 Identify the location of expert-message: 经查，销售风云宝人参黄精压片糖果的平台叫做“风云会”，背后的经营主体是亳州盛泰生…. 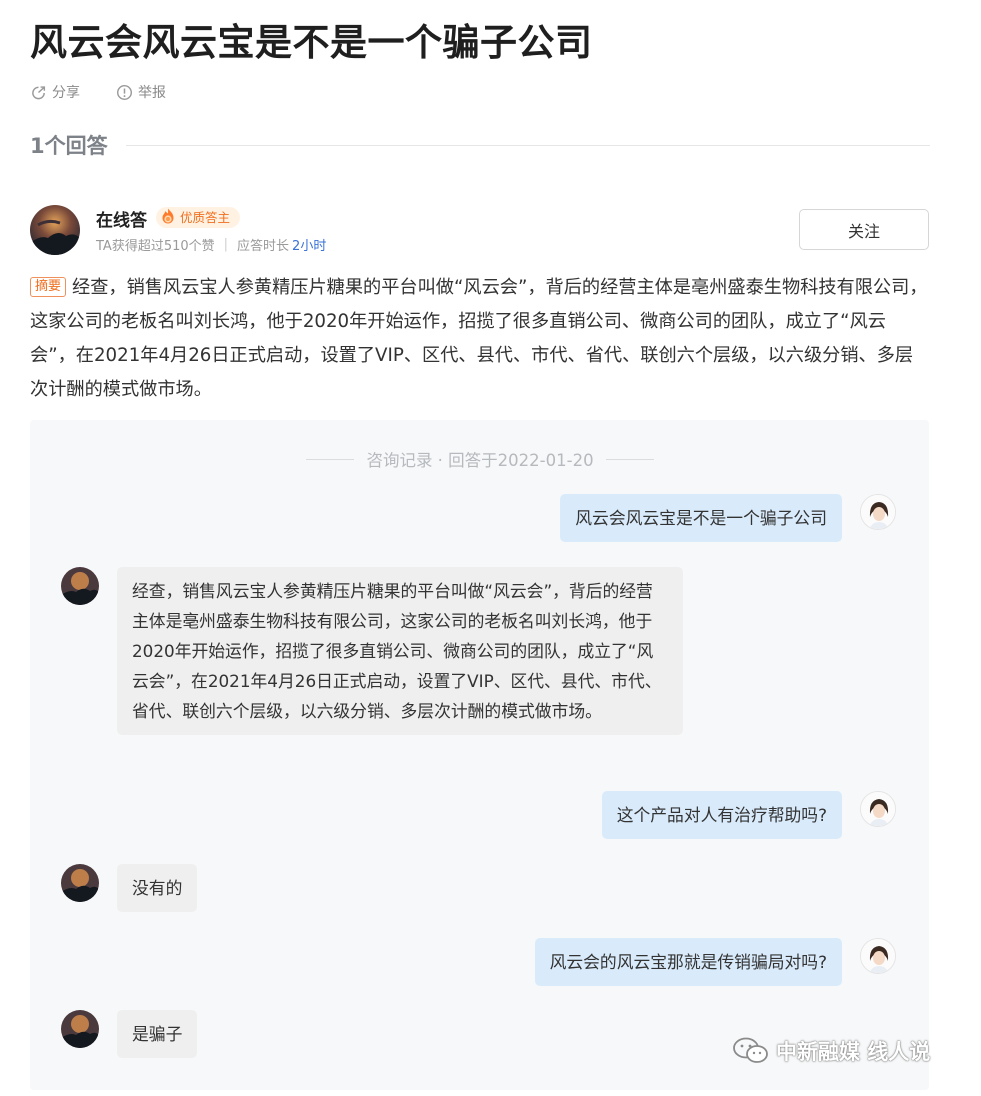
(400, 651).